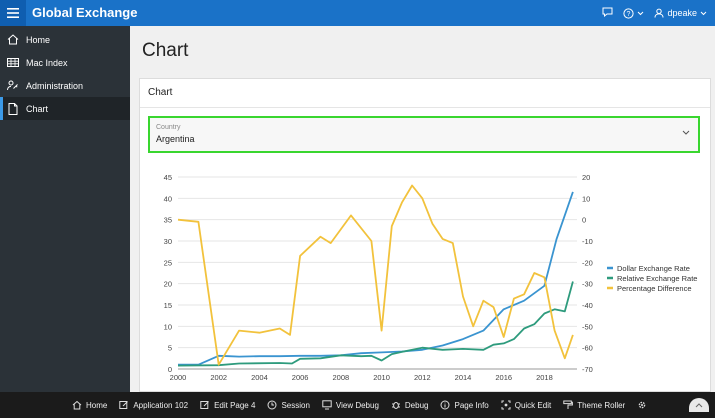  Describe the element at coordinates (471, 405) in the screenshot. I see `devbar-item-label: Page Info` at that location.